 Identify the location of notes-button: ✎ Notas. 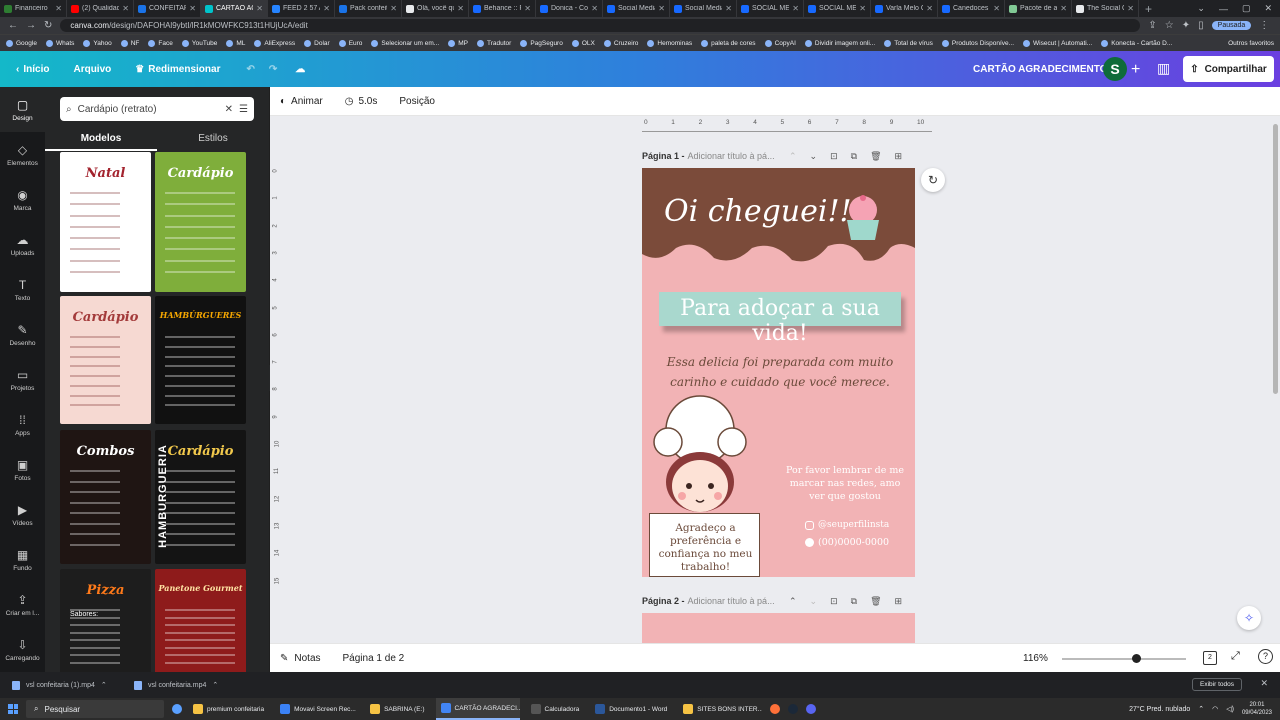
(300, 658).